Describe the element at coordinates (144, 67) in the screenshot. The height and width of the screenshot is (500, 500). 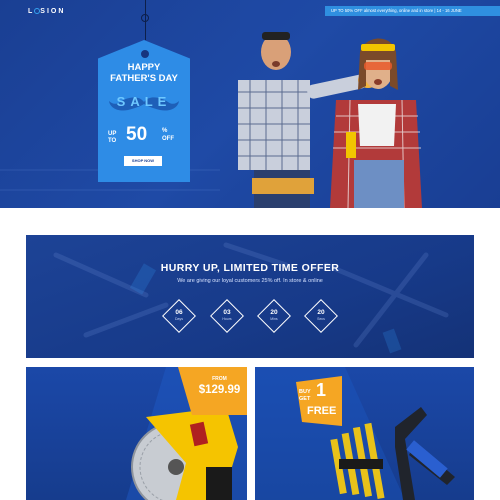
I see `tag-title-line1: HAPPY` at that location.